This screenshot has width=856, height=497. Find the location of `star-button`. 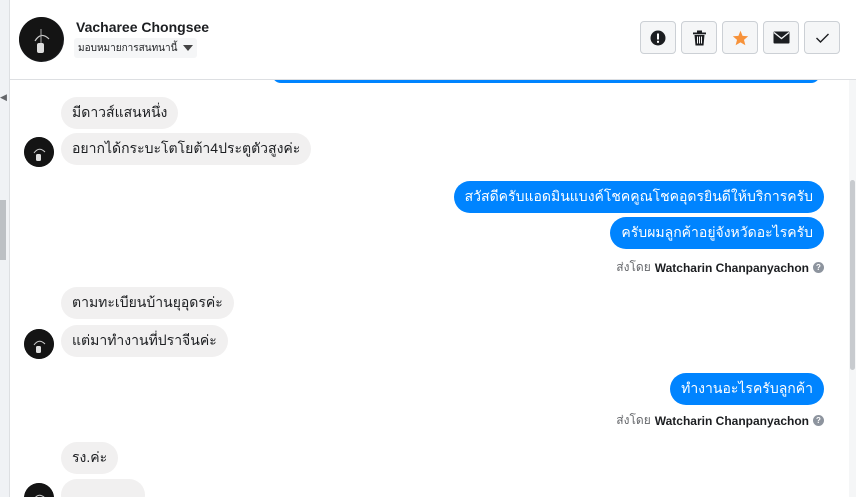

star-button is located at coordinates (740, 37).